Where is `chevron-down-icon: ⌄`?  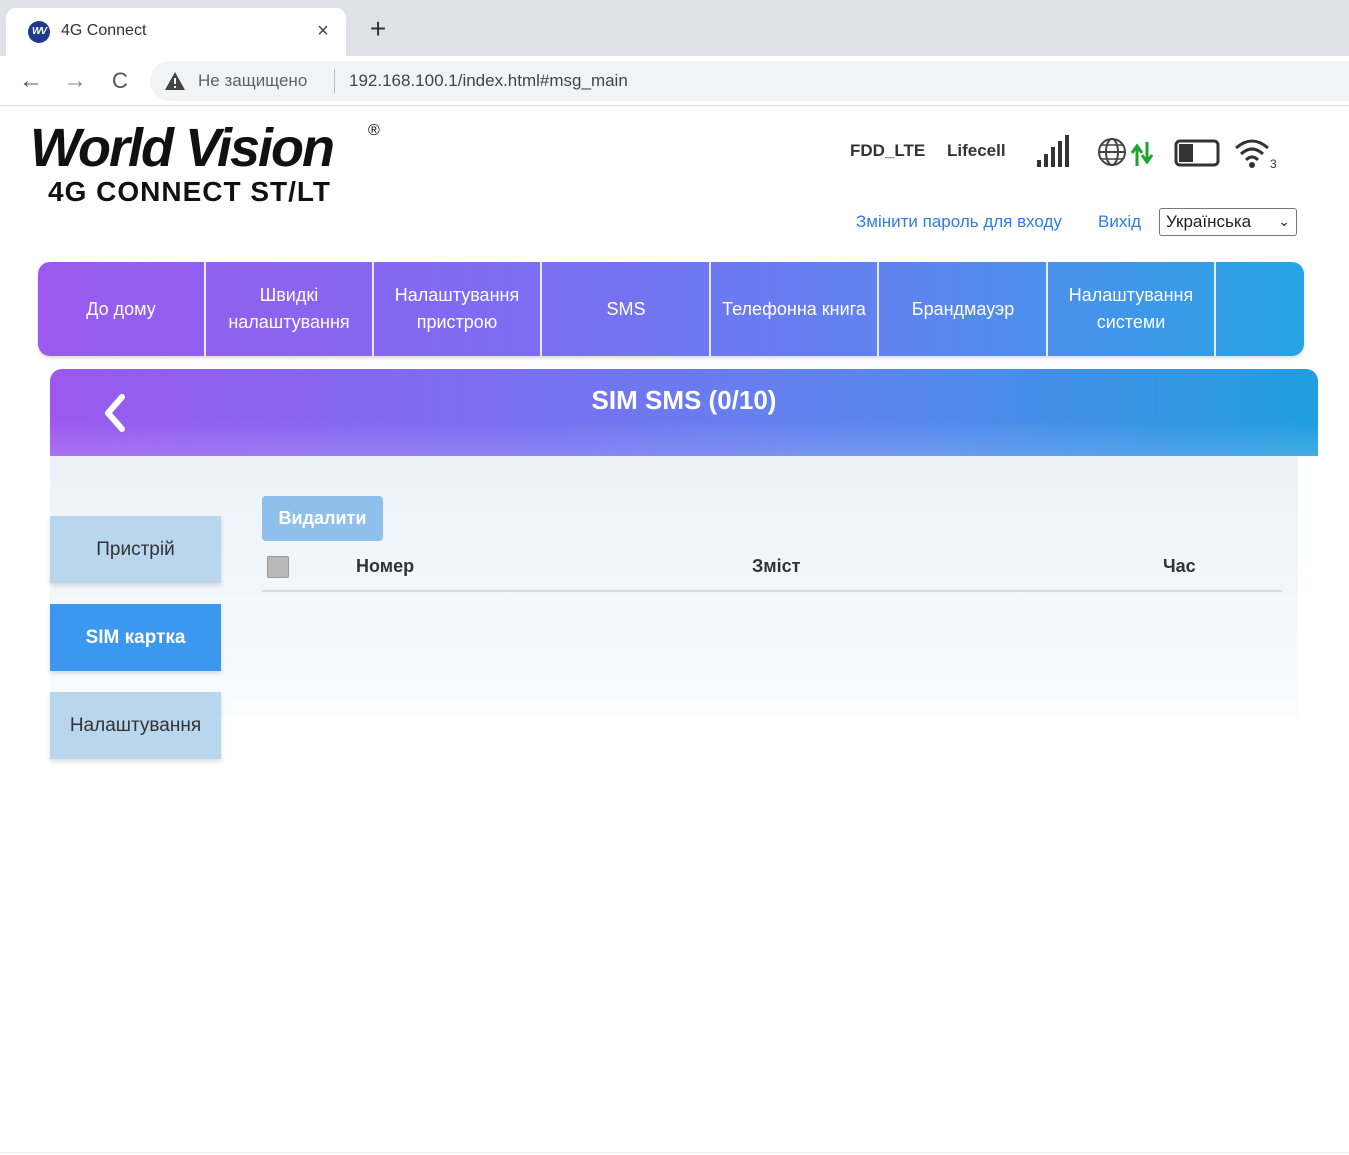
chevron-down-icon: ⌄ is located at coordinates (1284, 221).